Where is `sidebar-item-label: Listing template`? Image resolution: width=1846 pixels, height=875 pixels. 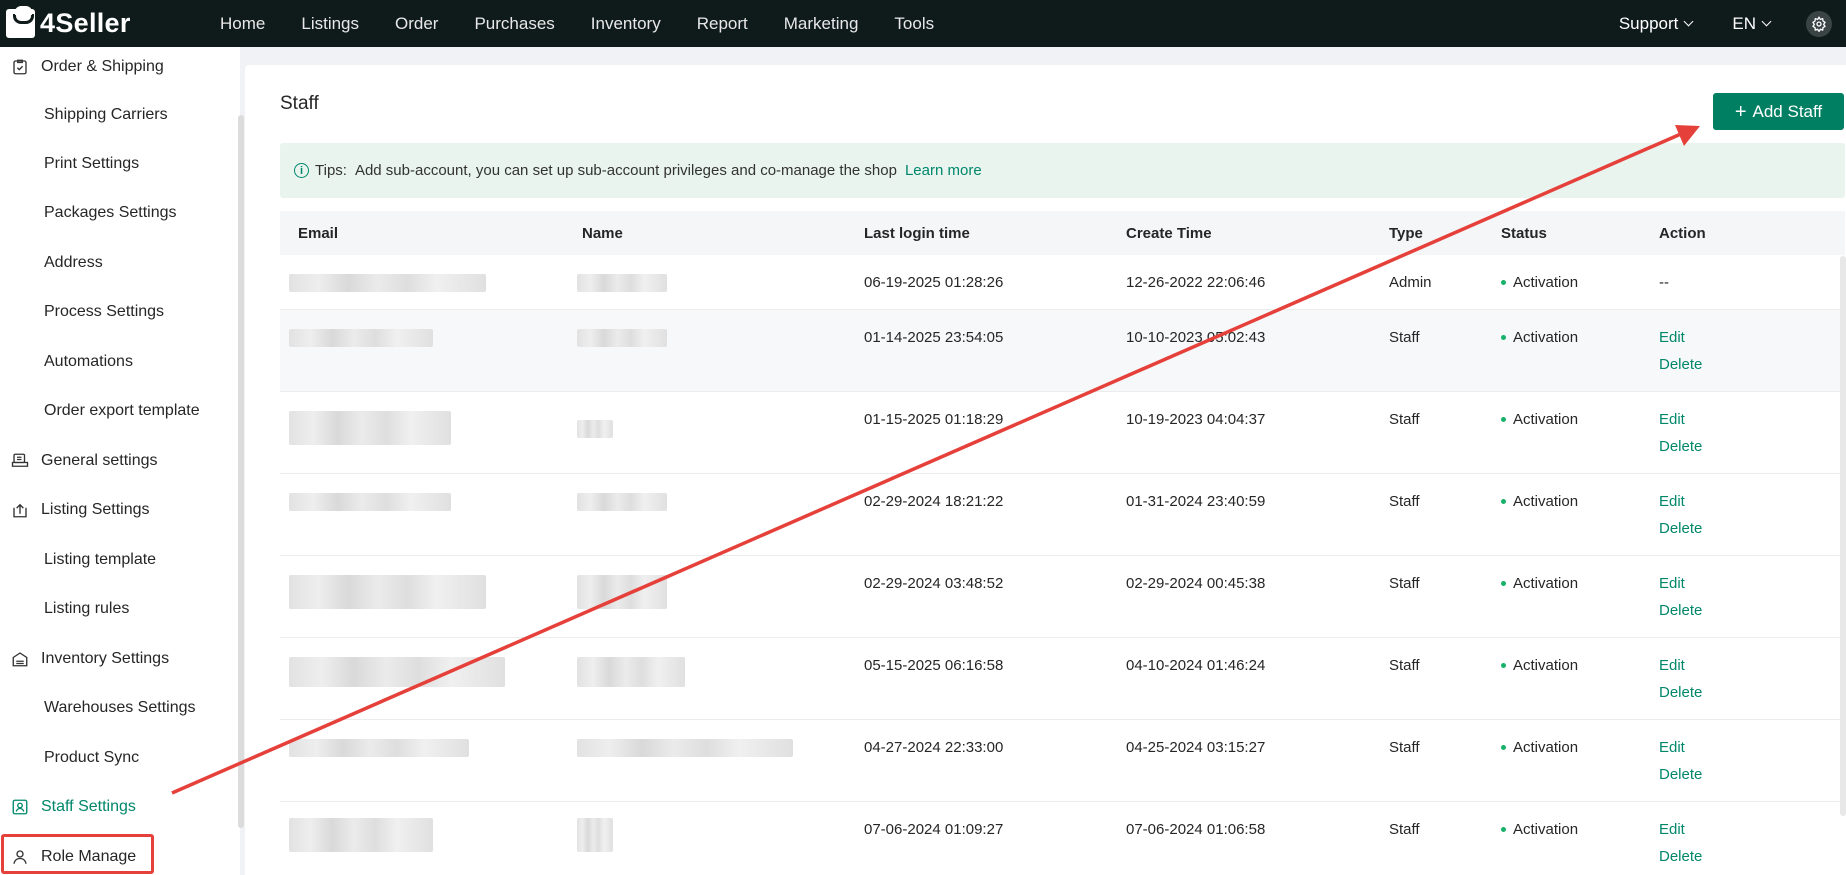 sidebar-item-label: Listing template is located at coordinates (100, 559).